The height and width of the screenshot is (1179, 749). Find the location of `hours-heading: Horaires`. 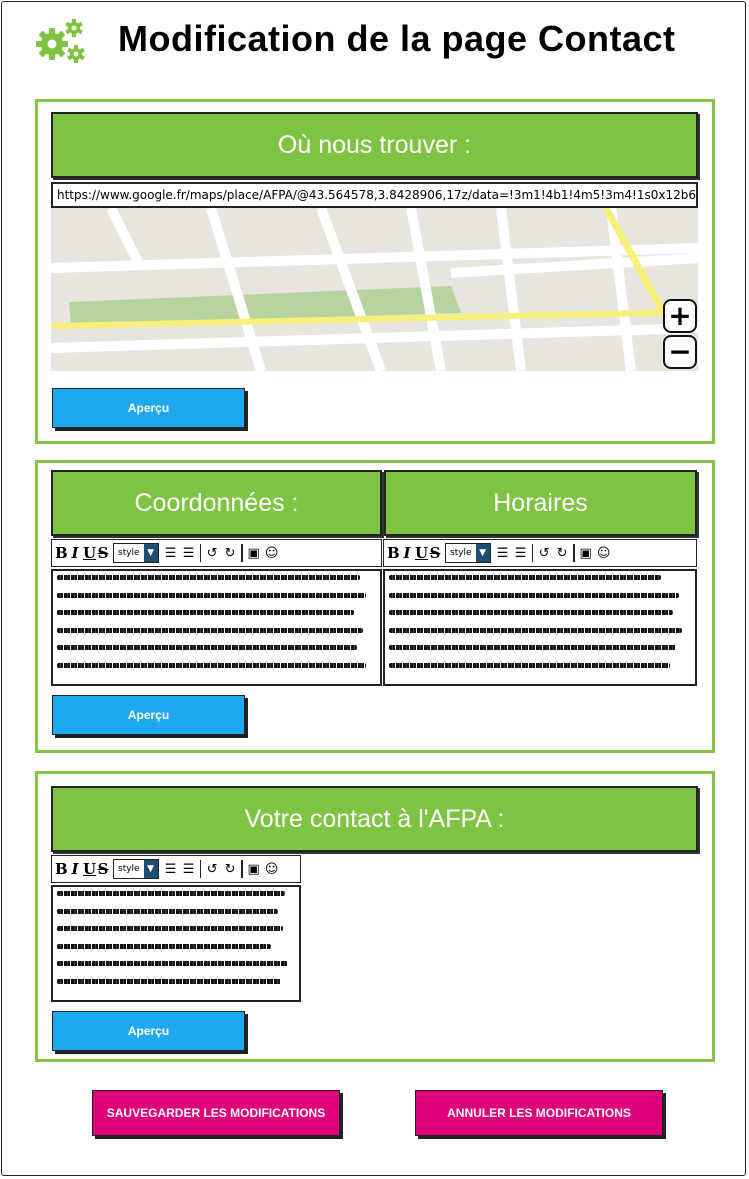

hours-heading: Horaires is located at coordinates (540, 503).